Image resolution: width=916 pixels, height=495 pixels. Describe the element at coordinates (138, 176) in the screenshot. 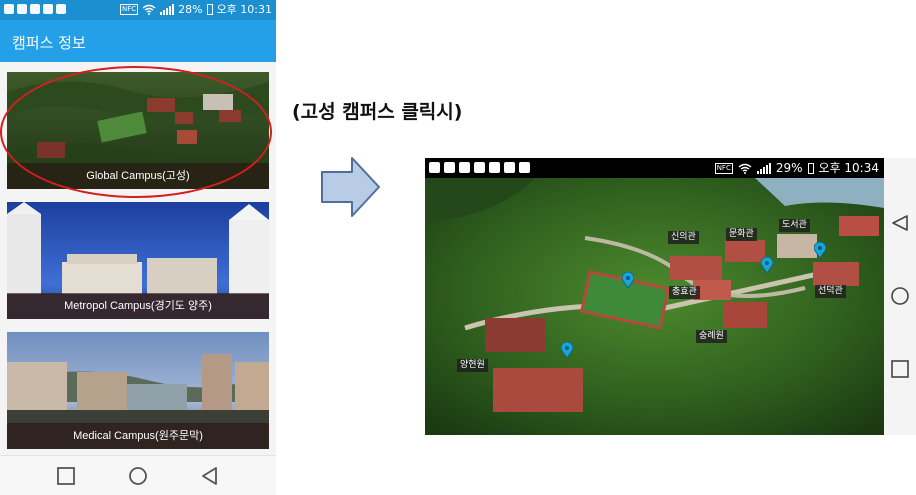

I see `campus-caption: Global Campus(고성)` at that location.